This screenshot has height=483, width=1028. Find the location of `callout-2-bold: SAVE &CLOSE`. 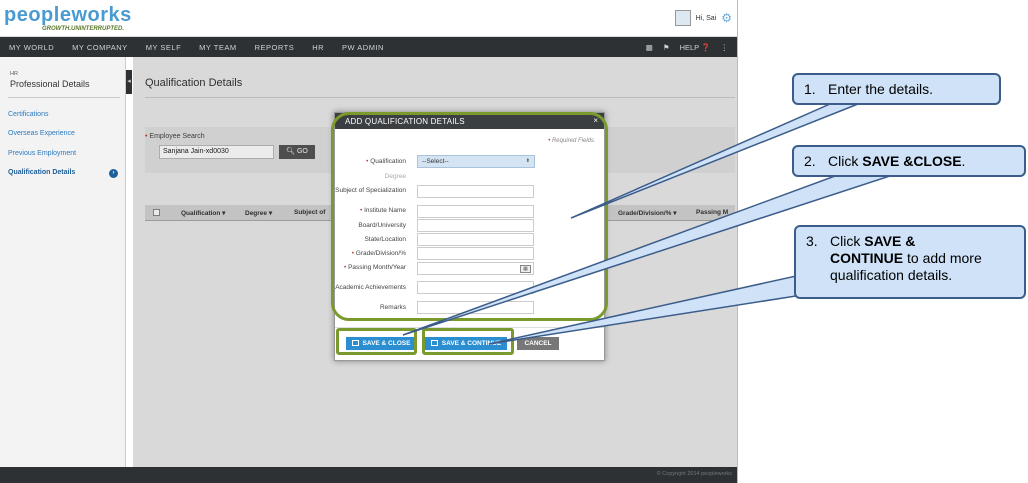

callout-2-bold: SAVE &CLOSE is located at coordinates (912, 161).